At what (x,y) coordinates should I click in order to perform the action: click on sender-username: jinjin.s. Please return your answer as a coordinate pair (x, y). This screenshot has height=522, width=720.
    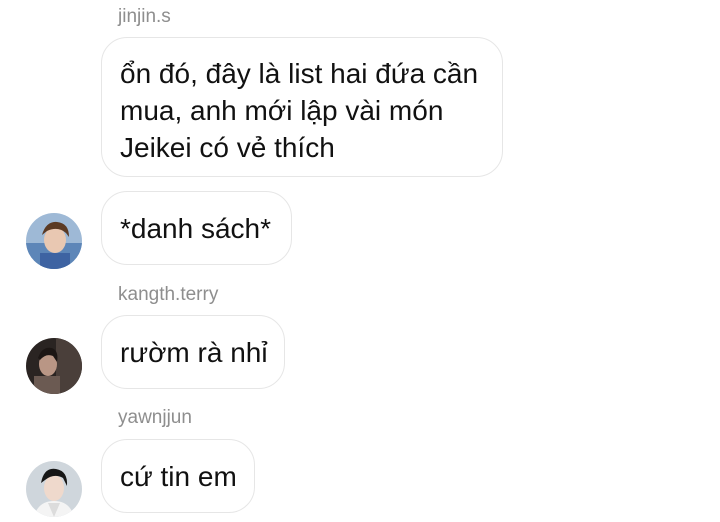
    Looking at the image, I should click on (144, 17).